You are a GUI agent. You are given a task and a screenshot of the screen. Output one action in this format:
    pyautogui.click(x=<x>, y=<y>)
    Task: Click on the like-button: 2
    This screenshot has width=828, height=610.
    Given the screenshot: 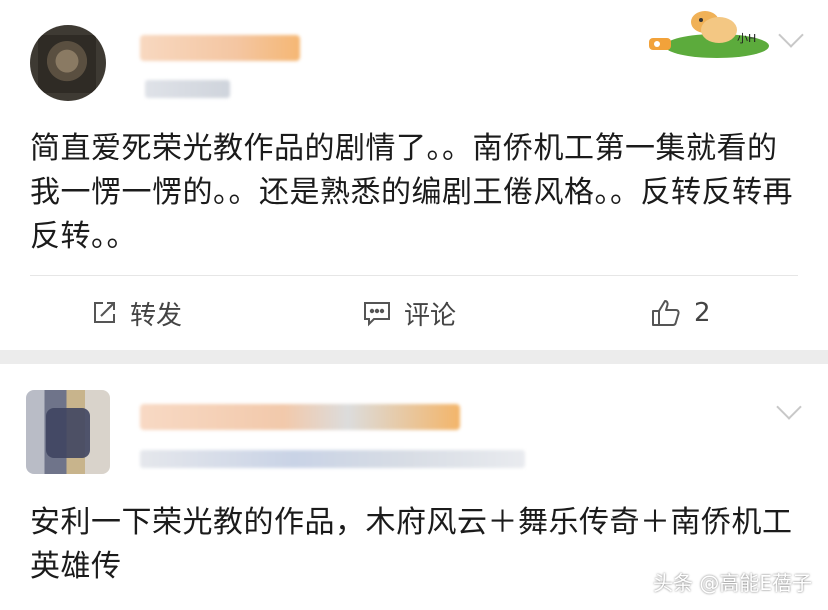 What is the action you would take?
    pyautogui.click(x=680, y=313)
    